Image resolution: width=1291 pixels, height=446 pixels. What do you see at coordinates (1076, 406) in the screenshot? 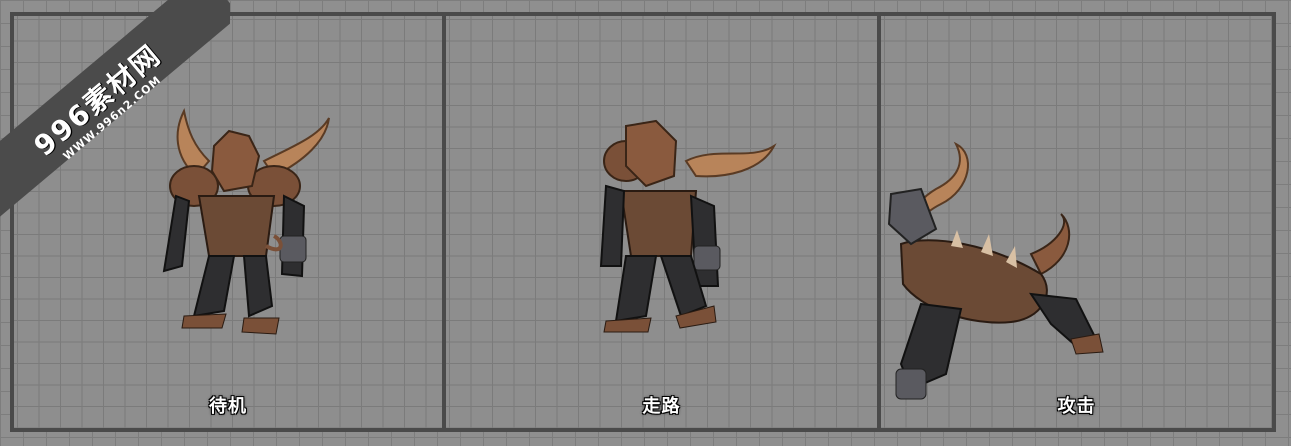
I see `label-attack: 攻击` at bounding box center [1076, 406].